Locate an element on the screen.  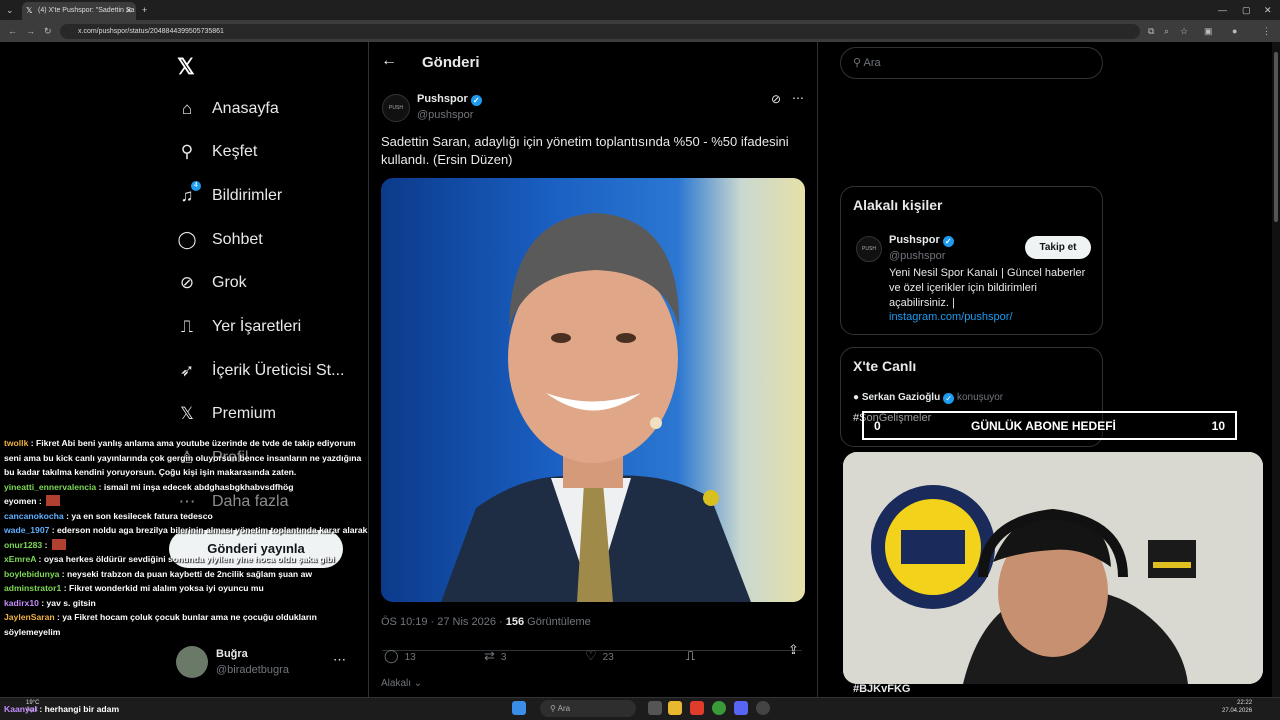
repost-button: ⇄ 3 is located at coordinates (495, 656).